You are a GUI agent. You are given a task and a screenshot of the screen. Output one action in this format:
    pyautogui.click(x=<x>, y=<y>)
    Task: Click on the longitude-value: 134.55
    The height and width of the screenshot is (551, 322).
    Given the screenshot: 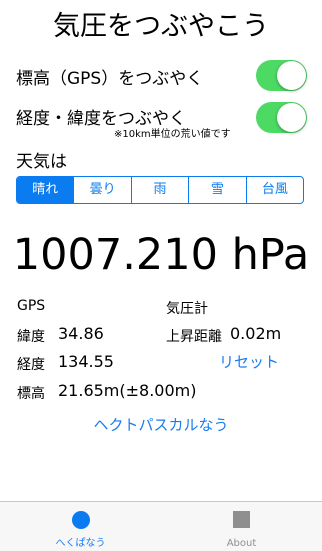 What is the action you would take?
    pyautogui.click(x=86, y=361)
    